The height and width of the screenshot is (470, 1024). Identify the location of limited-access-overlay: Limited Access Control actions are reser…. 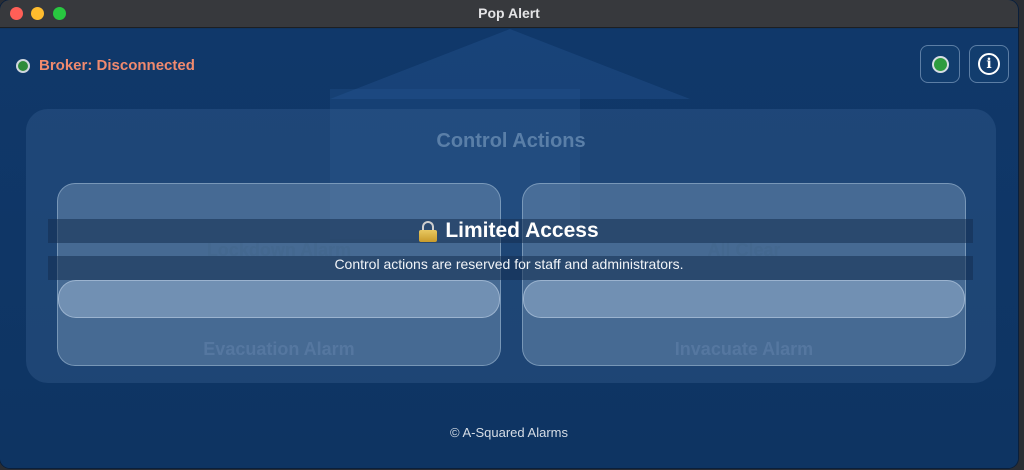
(509, 245).